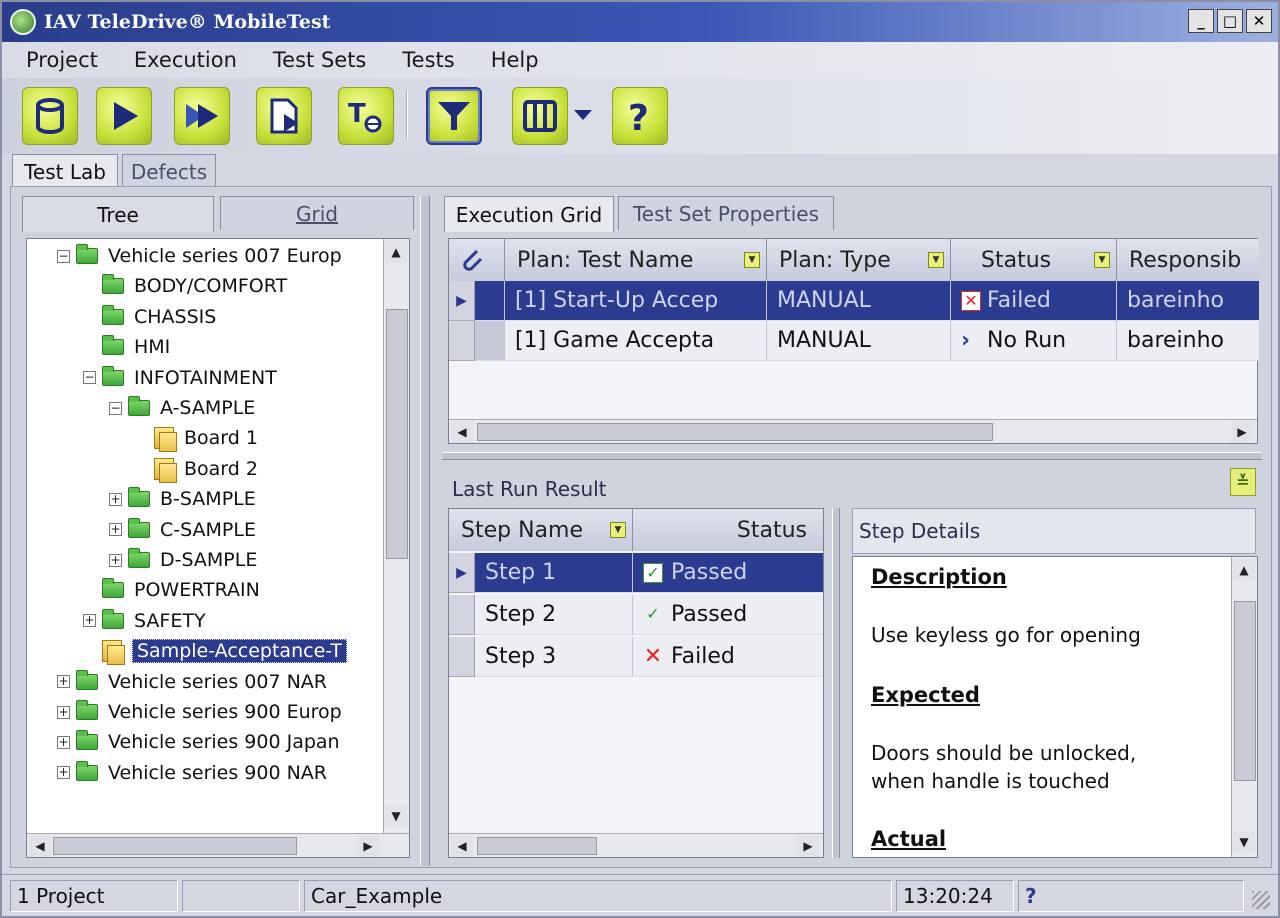 Image resolution: width=1280 pixels, height=918 pixels. What do you see at coordinates (396, 252) in the screenshot?
I see `scroll-up-icon: ▲` at bounding box center [396, 252].